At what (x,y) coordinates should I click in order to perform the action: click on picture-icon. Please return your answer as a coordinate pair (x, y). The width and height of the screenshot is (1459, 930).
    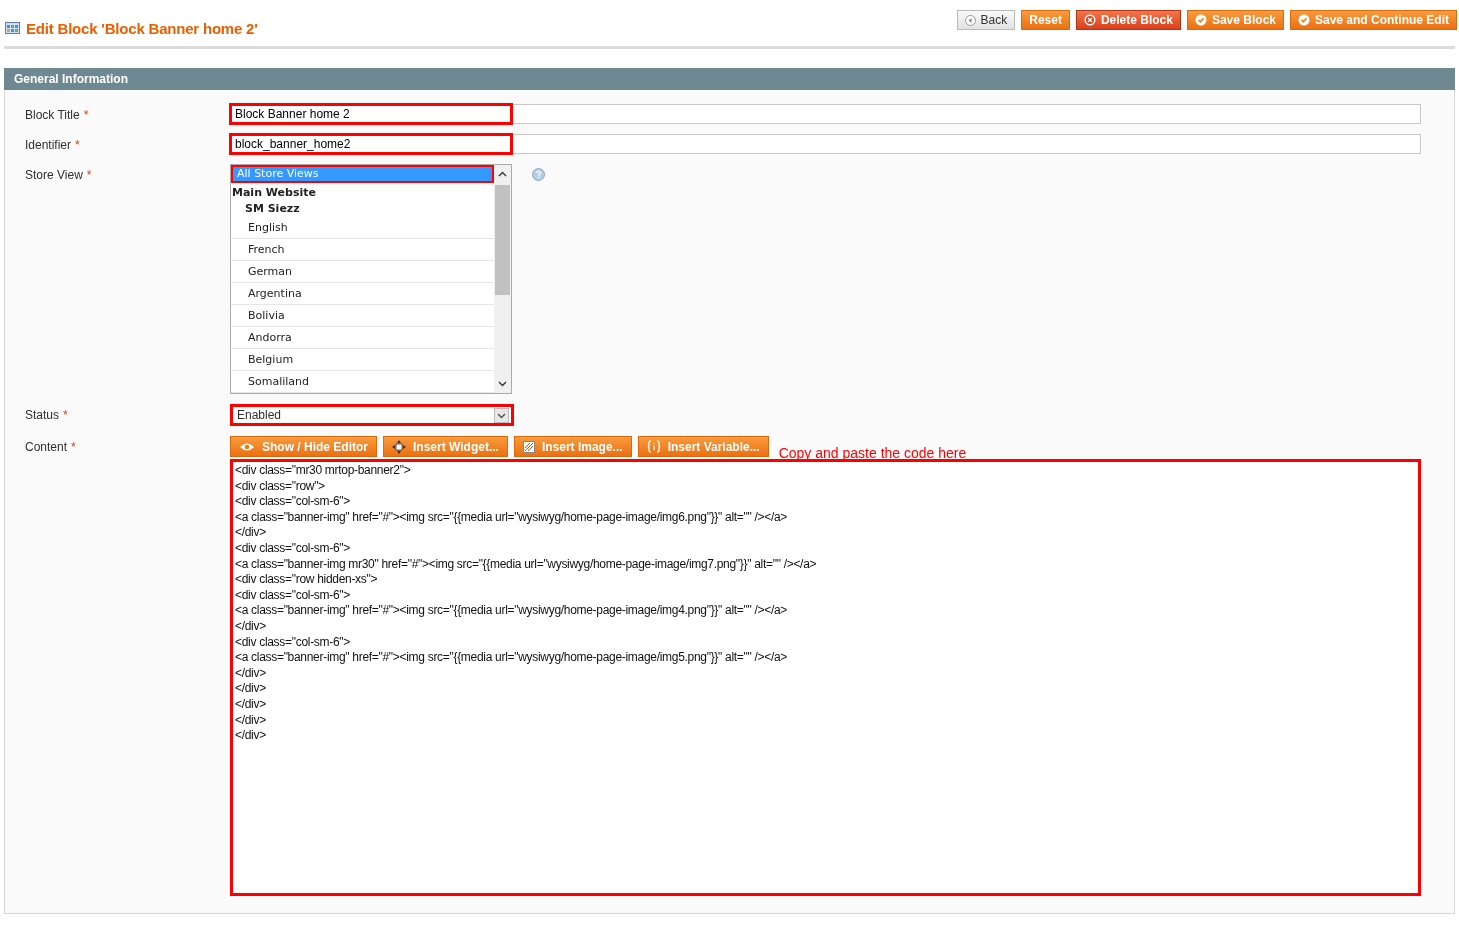
    Looking at the image, I should click on (528, 446).